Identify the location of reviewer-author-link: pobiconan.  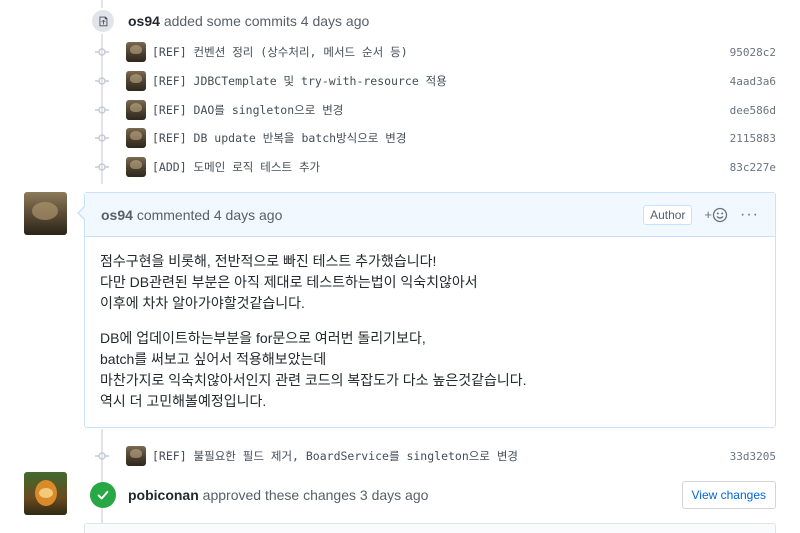
(163, 495).